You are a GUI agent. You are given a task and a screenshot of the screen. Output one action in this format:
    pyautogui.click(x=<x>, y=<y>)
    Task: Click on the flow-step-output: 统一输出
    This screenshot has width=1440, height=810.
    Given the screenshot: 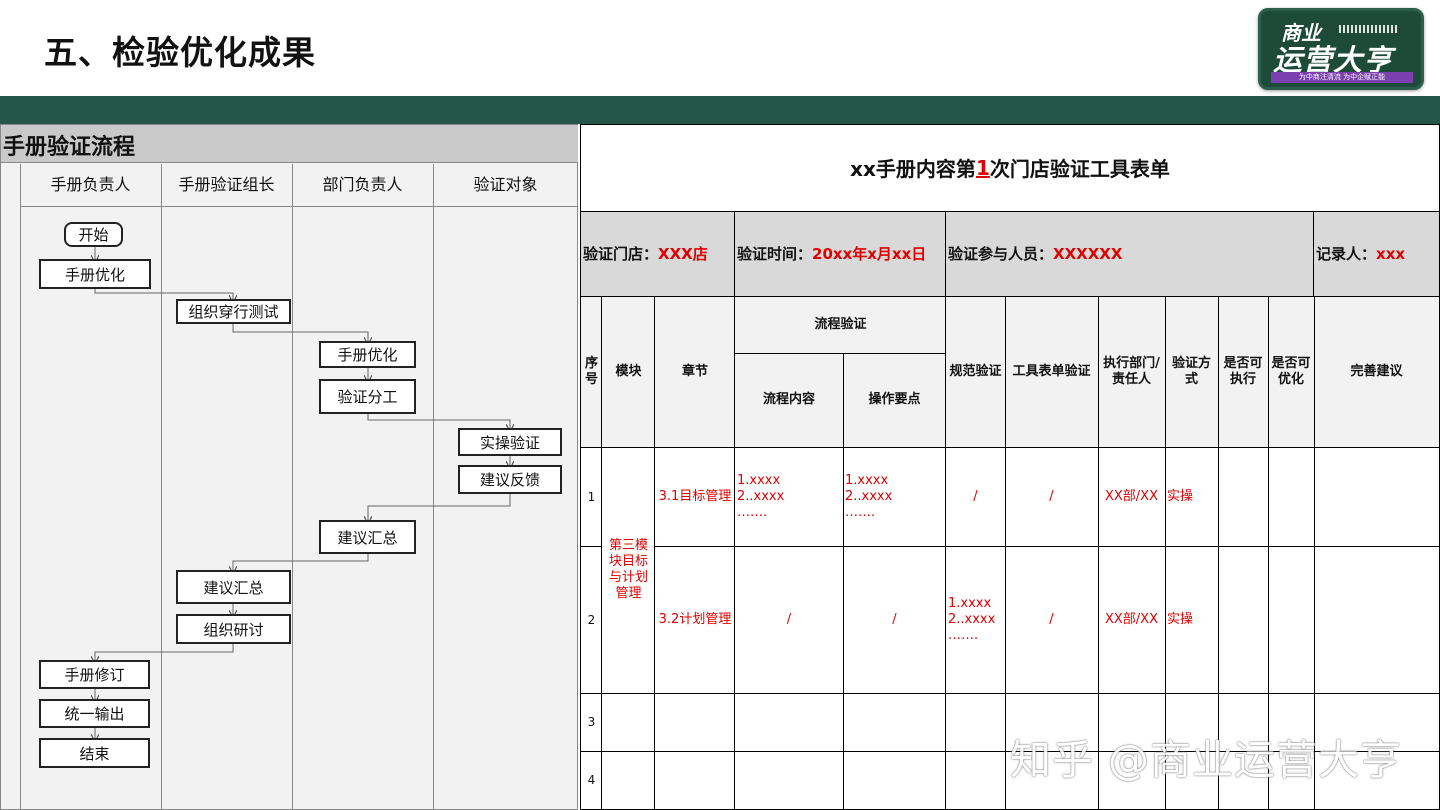 What is the action you would take?
    pyautogui.click(x=94, y=713)
    